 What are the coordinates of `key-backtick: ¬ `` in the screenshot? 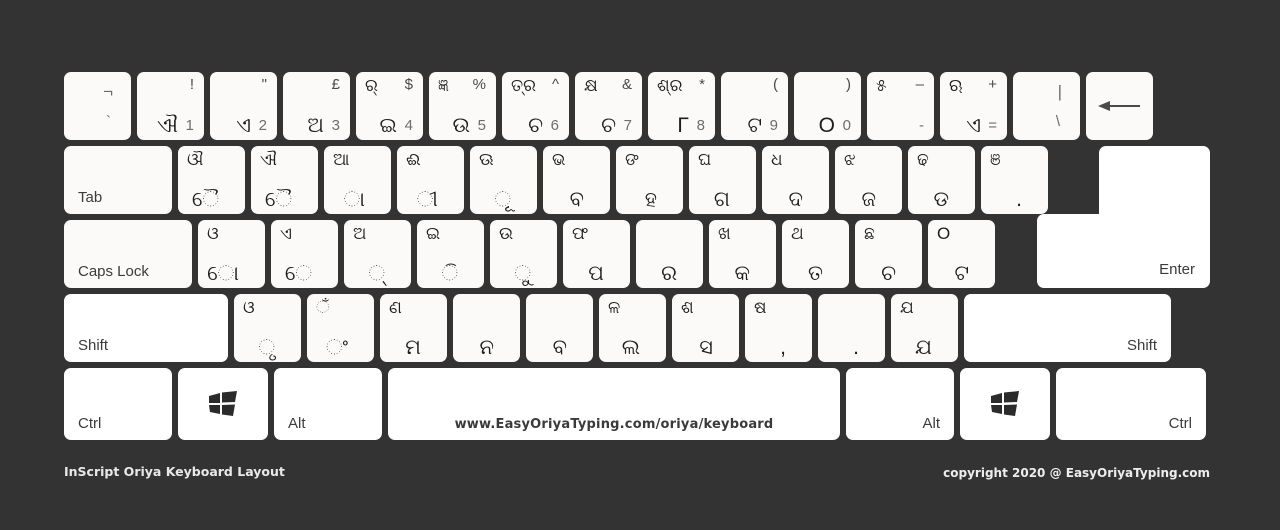 It's located at (97, 106).